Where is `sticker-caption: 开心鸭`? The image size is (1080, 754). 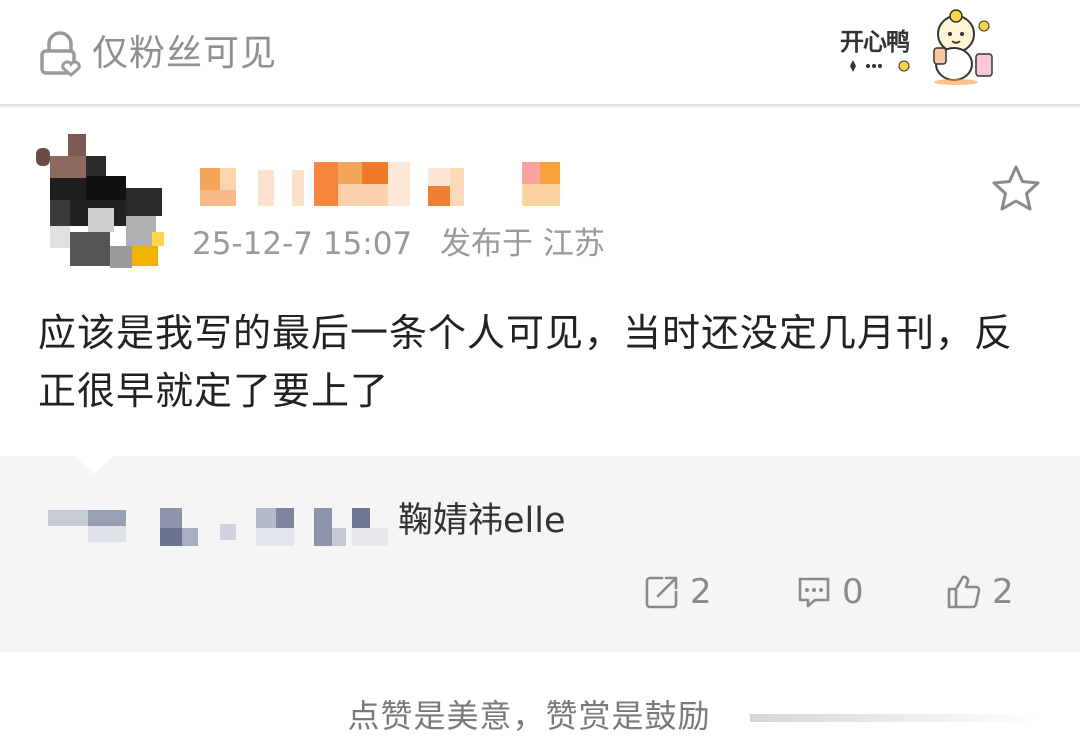
sticker-caption: 开心鸭 is located at coordinates (875, 42).